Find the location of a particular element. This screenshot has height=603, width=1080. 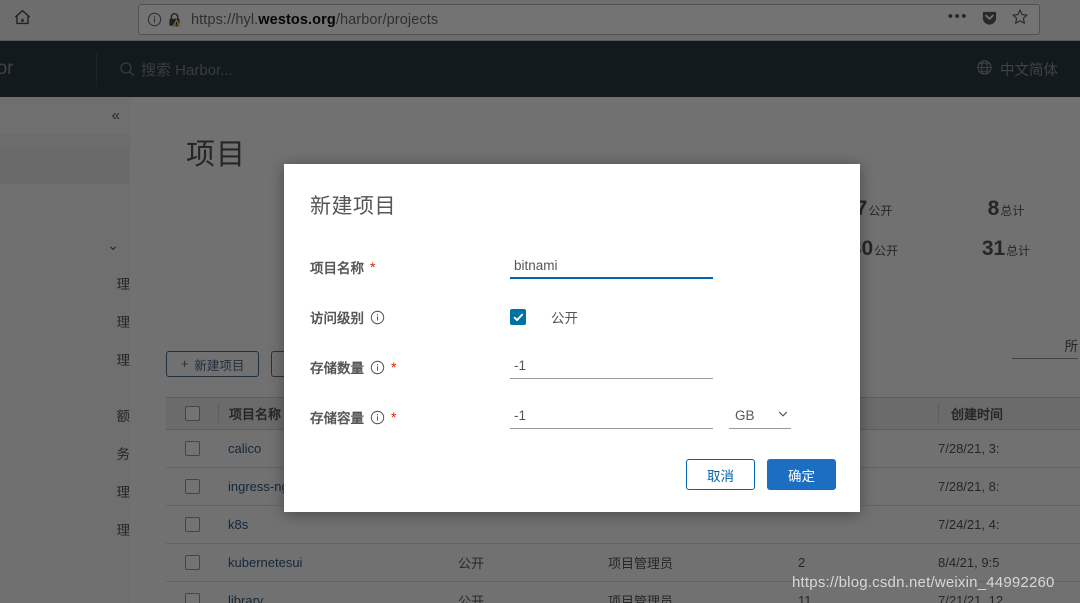

label-project-name-text: 项目名称 is located at coordinates (337, 268).